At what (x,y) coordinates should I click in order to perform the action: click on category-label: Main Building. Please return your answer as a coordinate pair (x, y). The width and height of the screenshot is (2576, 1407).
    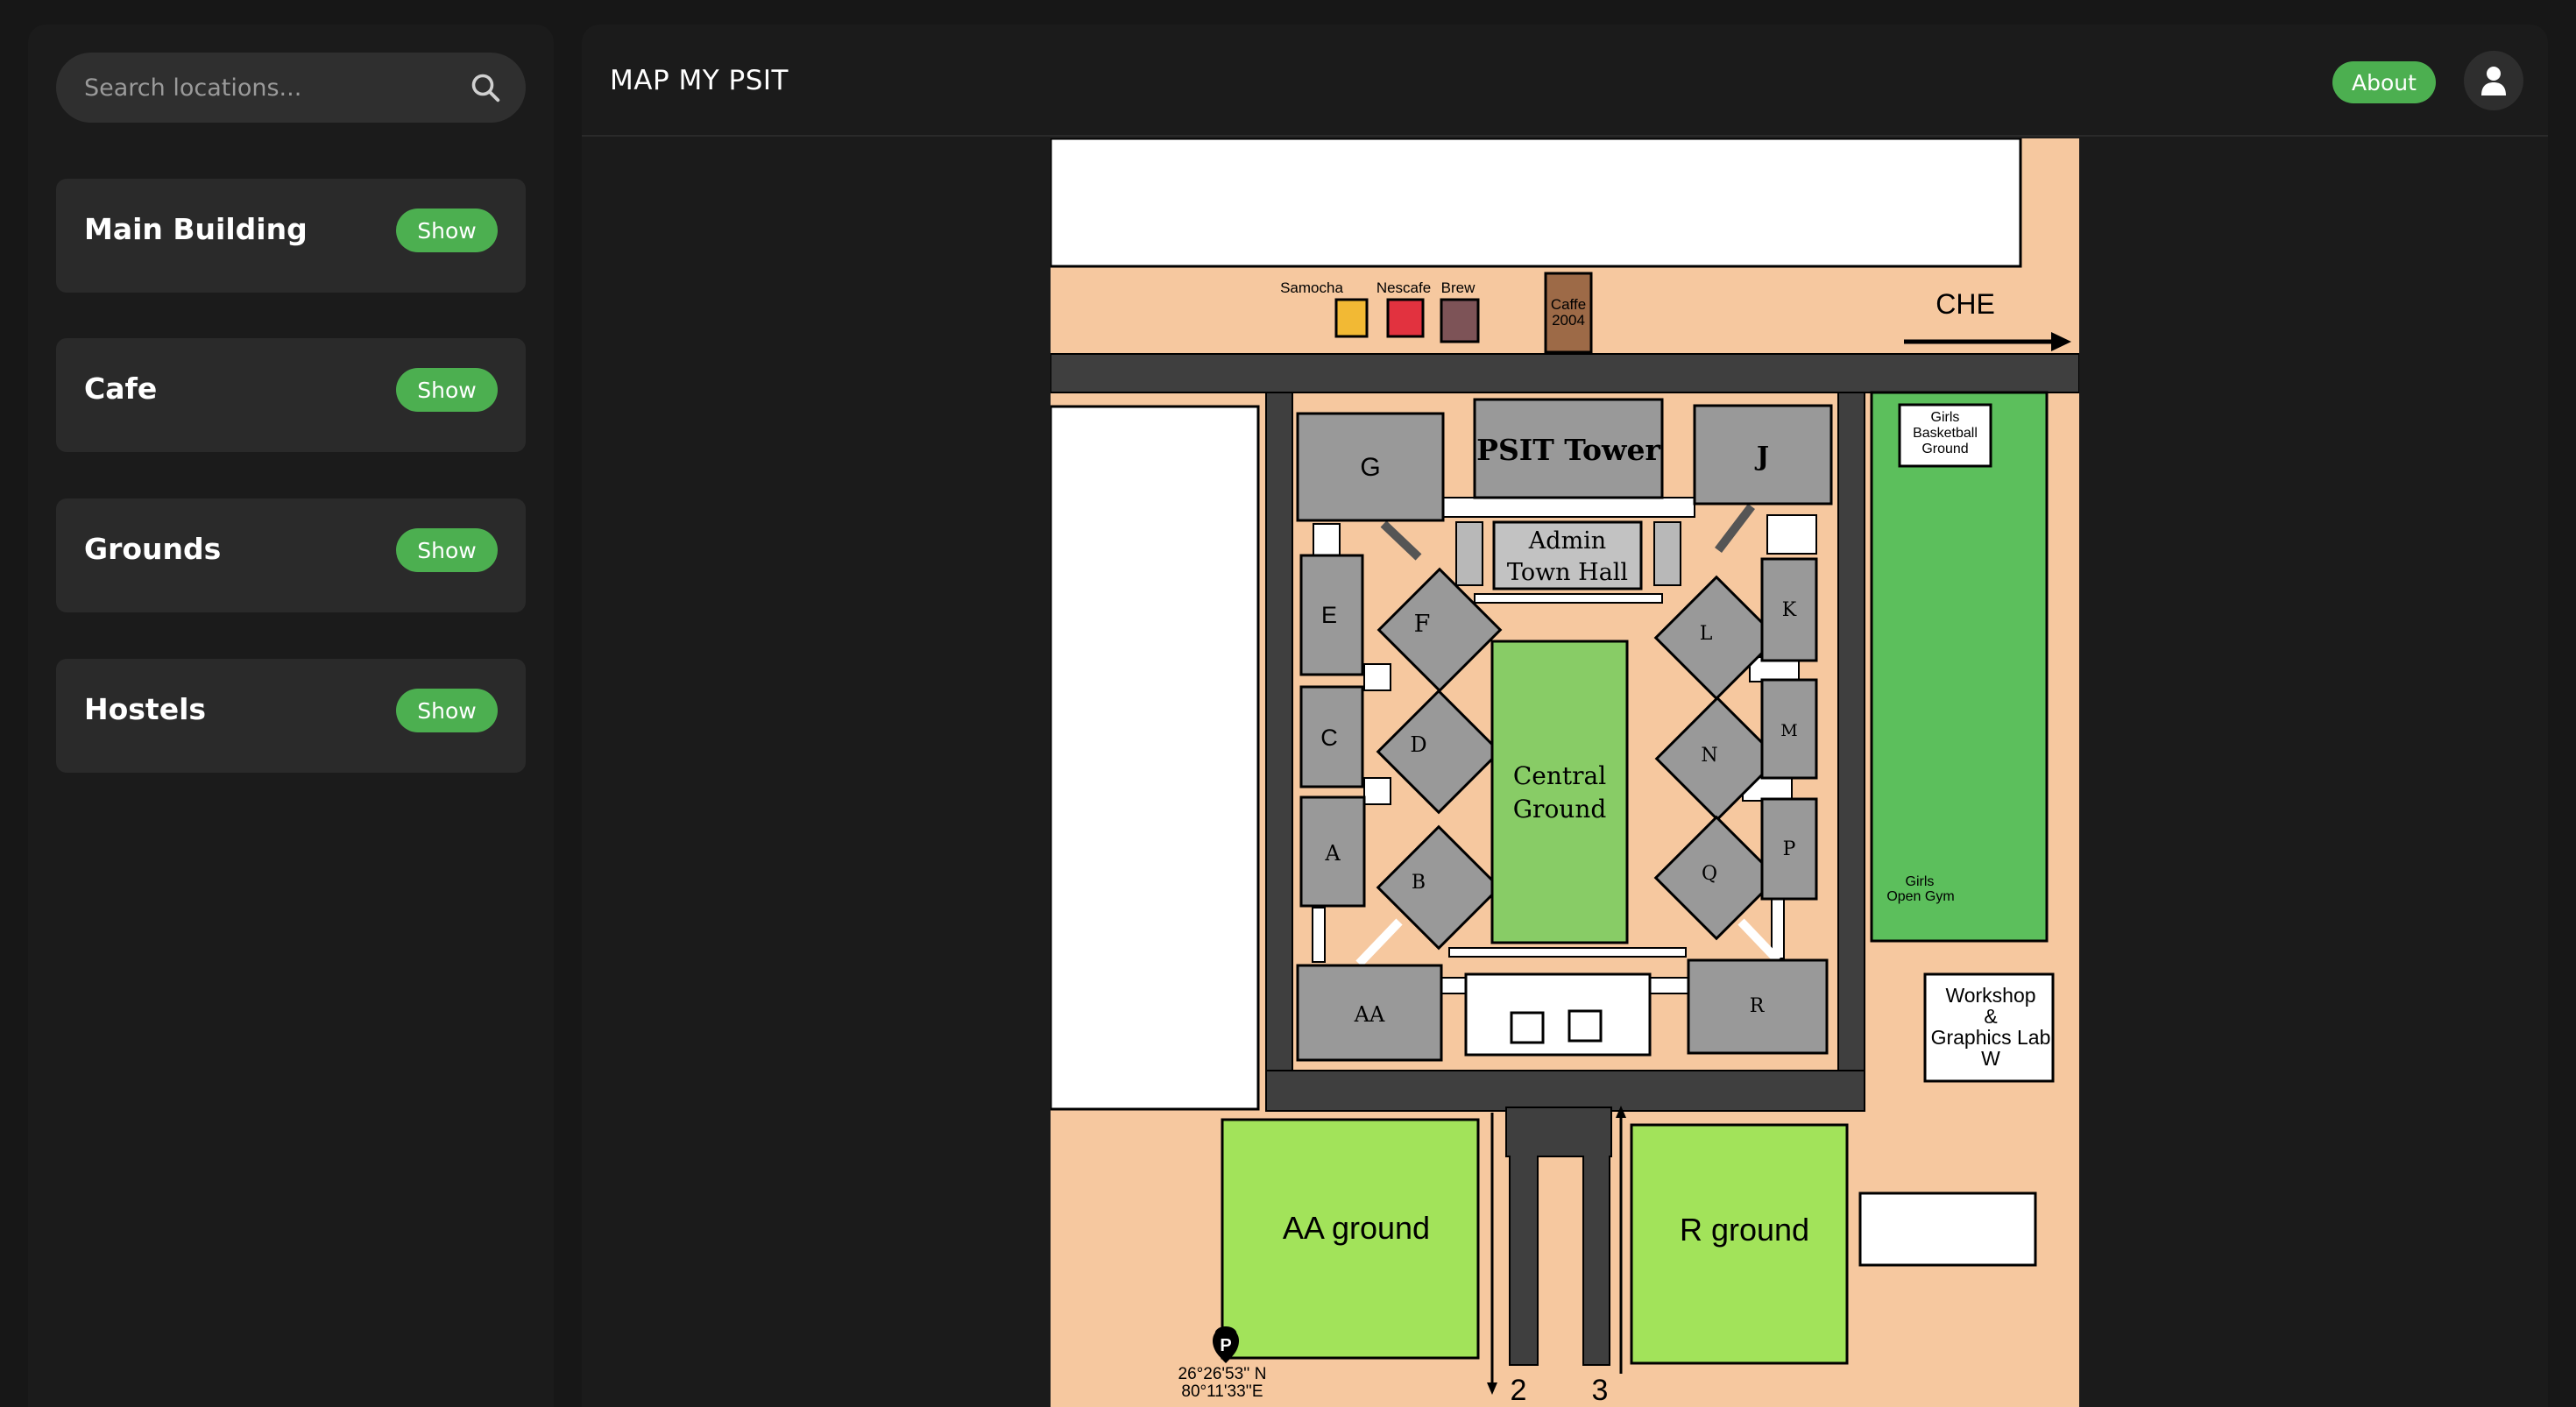
    Looking at the image, I should click on (196, 229).